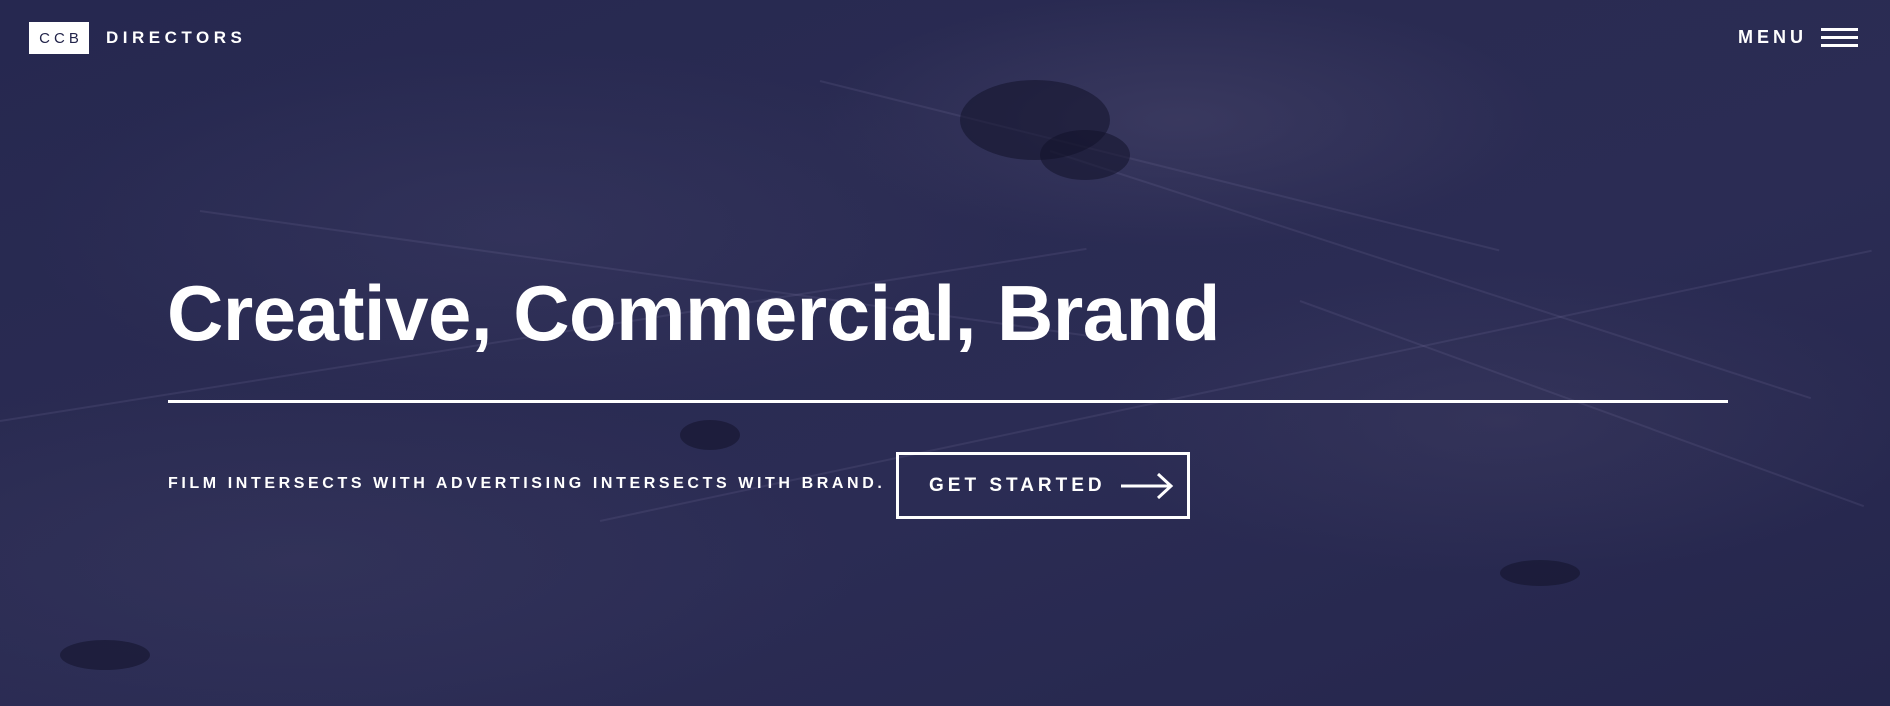 The height and width of the screenshot is (706, 1890). What do you see at coordinates (1839, 37) in the screenshot?
I see `hamburger-icon` at bounding box center [1839, 37].